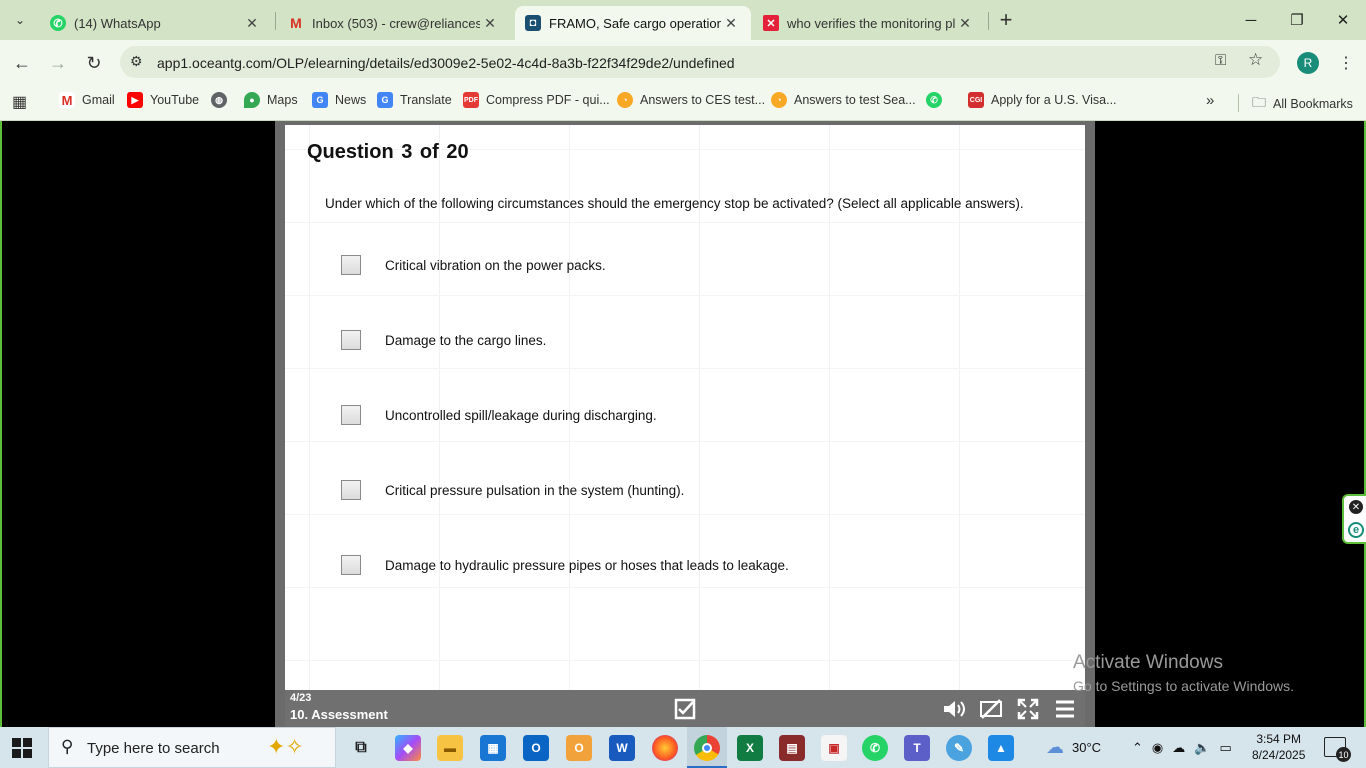 The image size is (1366, 768). Describe the element at coordinates (219, 100) in the screenshot. I see `globe-icon: ◍` at that location.